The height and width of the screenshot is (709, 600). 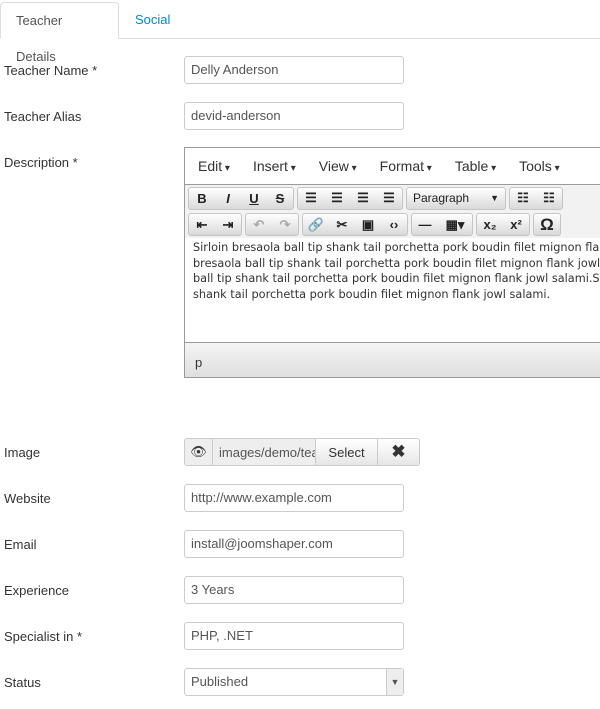 What do you see at coordinates (202, 198) in the screenshot?
I see `bold-icon: B` at bounding box center [202, 198].